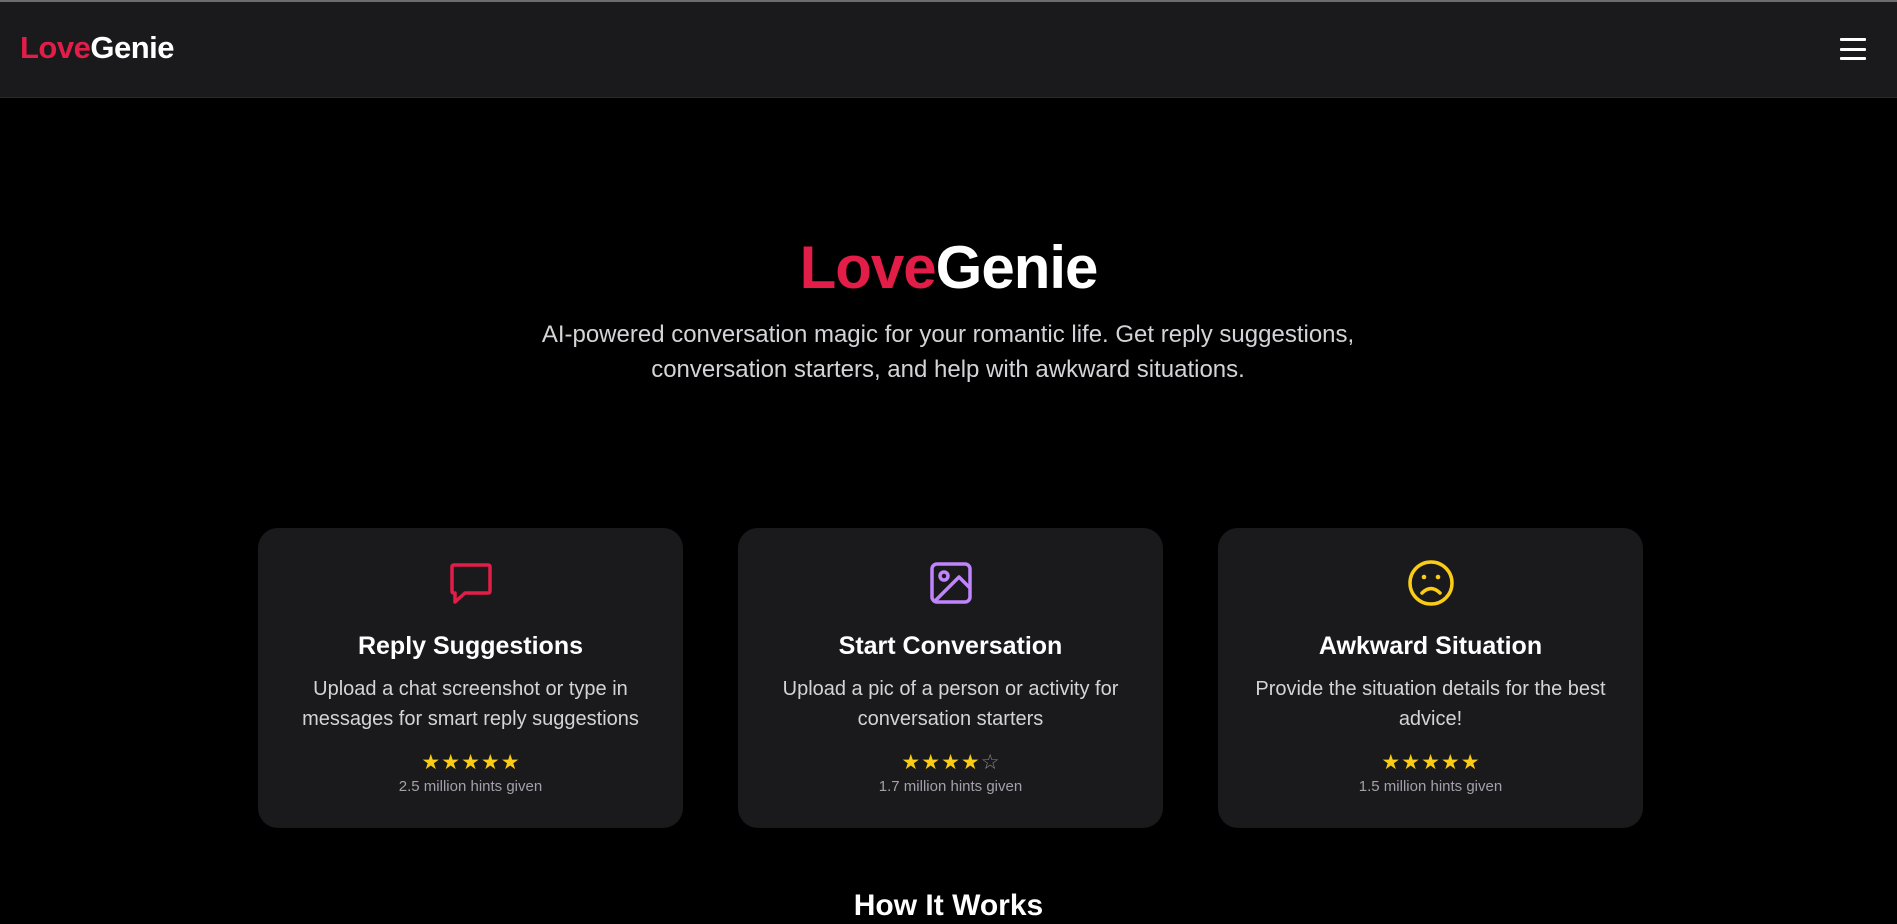 This screenshot has width=1897, height=924. Describe the element at coordinates (132, 47) in the screenshot. I see `logo-genie: Genie` at that location.